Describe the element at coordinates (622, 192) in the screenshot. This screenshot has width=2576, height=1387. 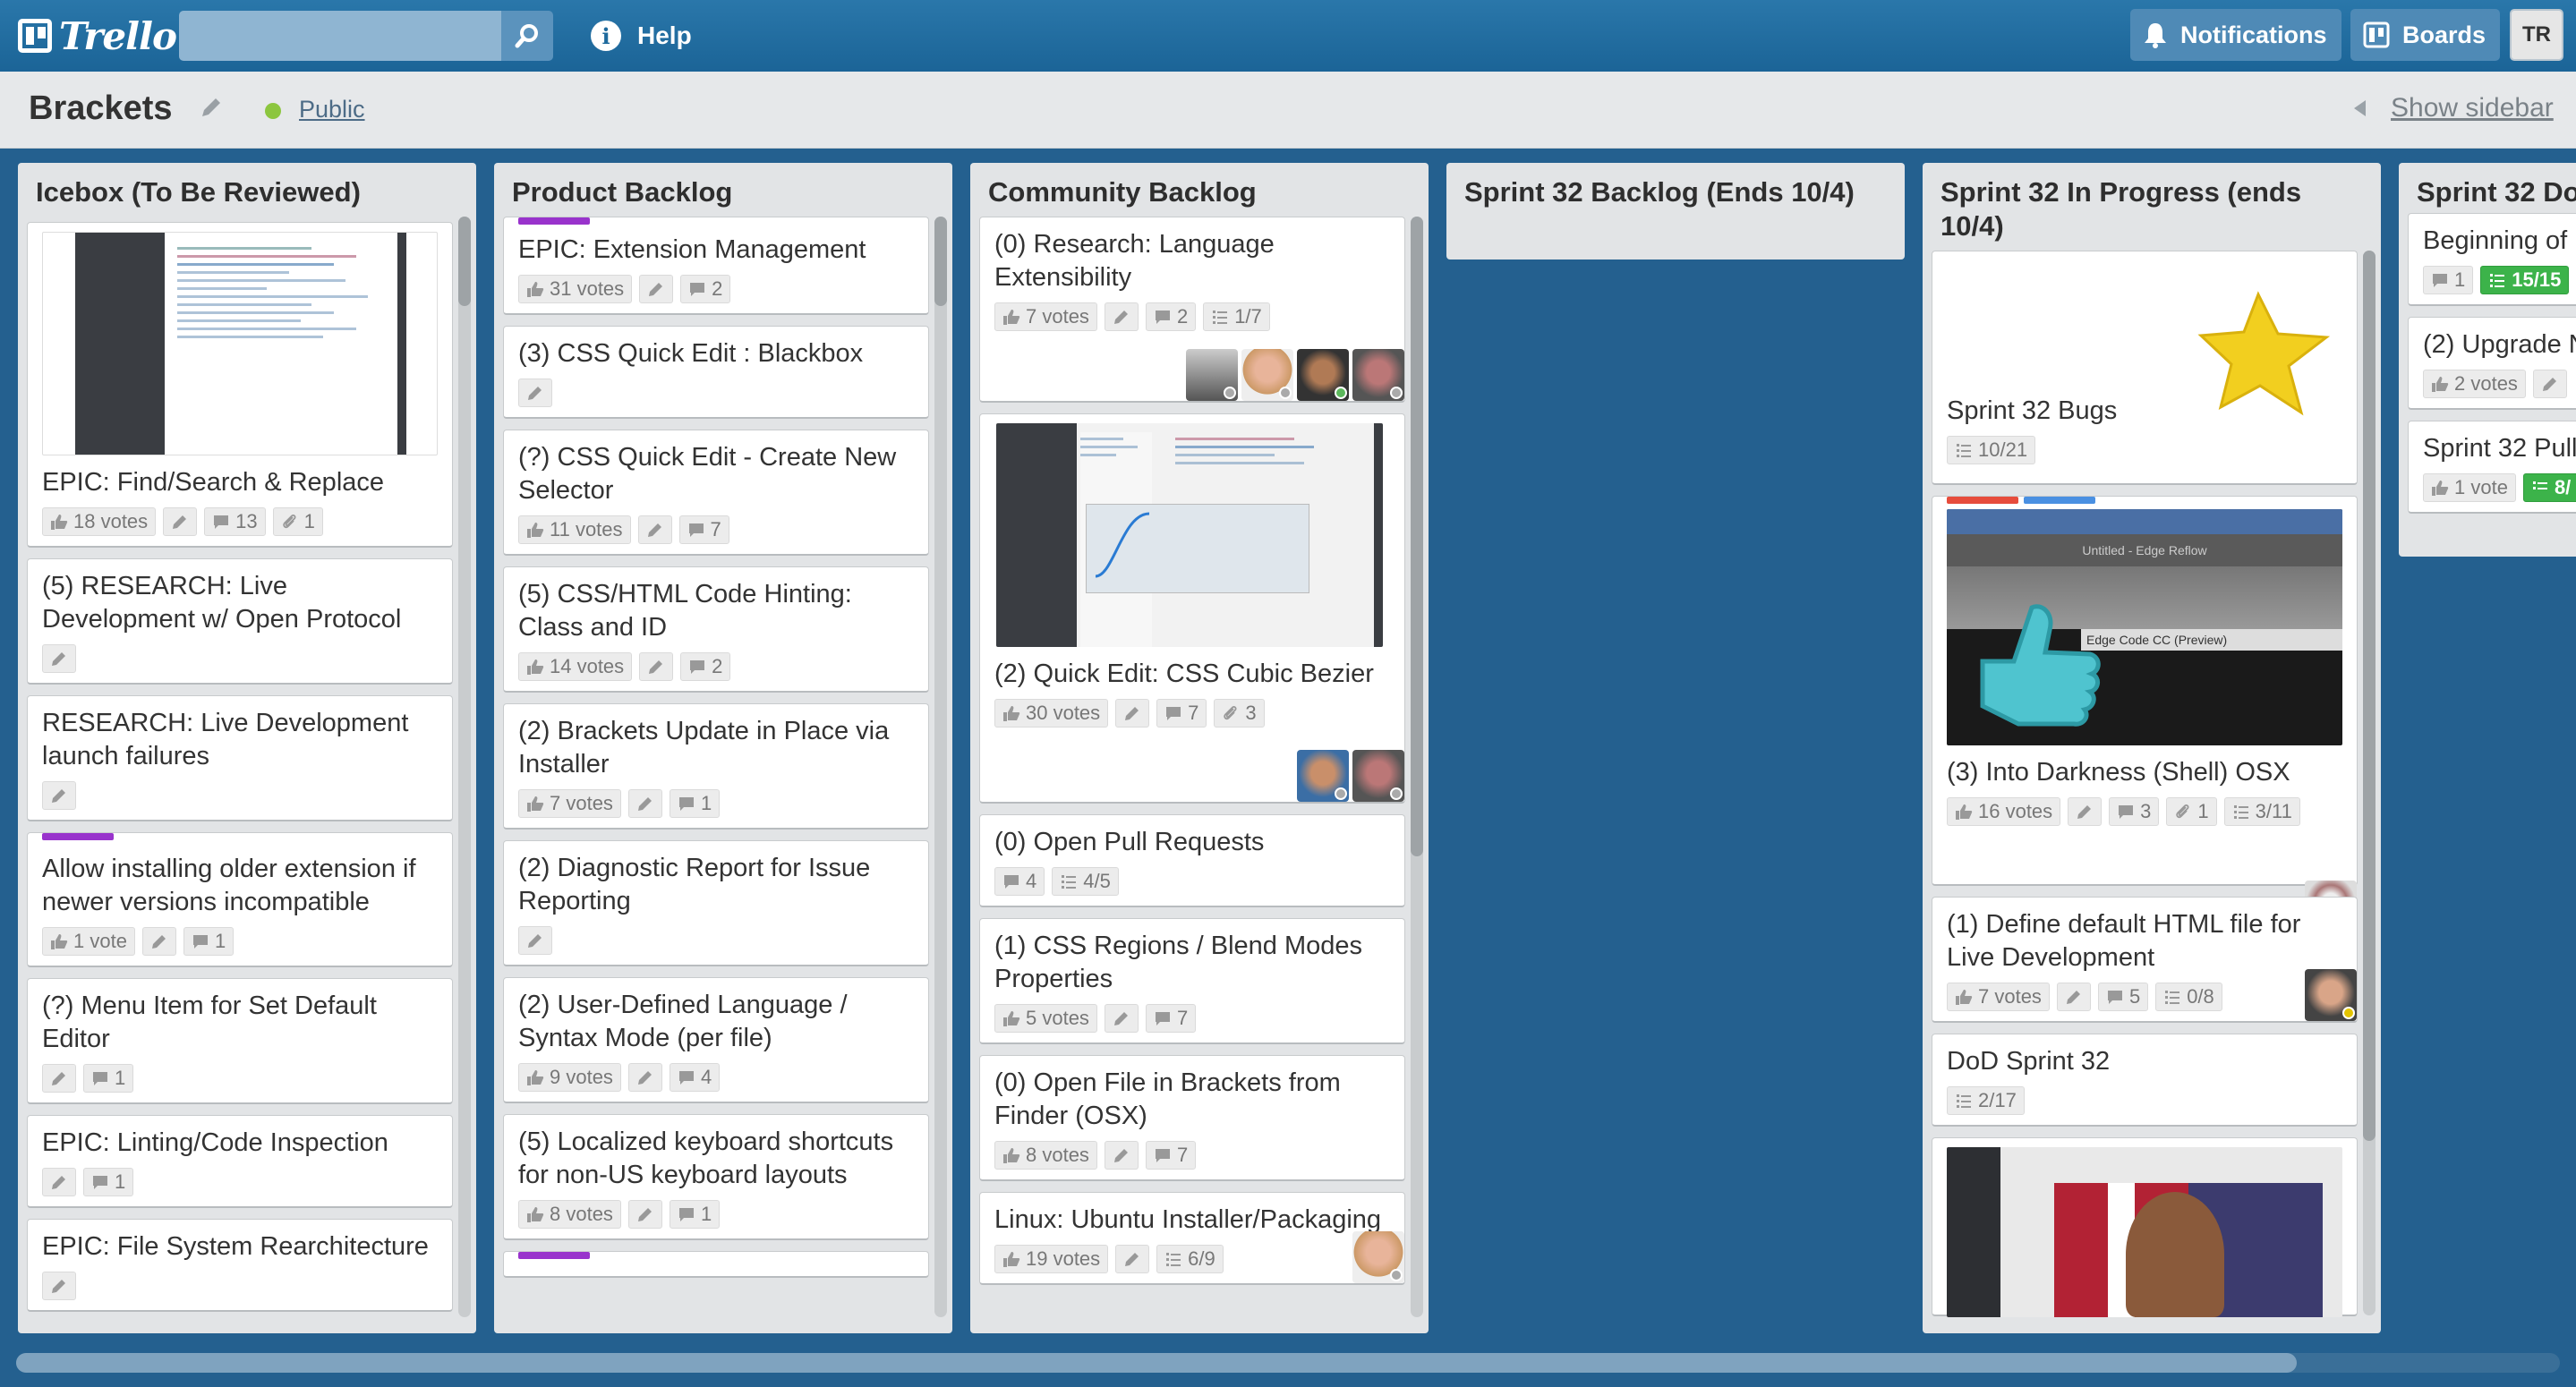
I see `list-title: Product Backlog` at that location.